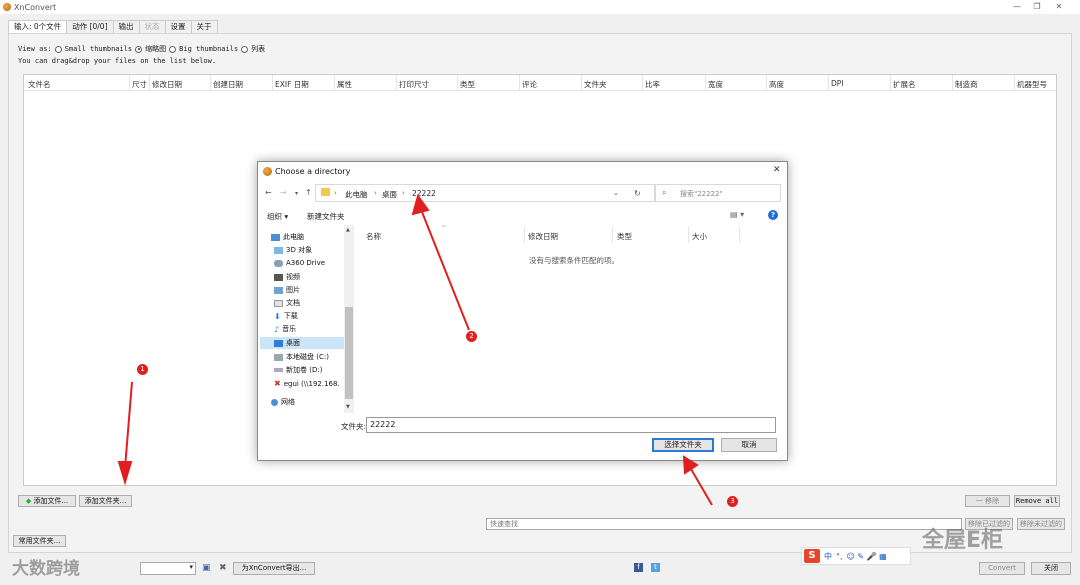  I want to click on tree-item-a360-drive: A360 Drive, so click(299, 263).